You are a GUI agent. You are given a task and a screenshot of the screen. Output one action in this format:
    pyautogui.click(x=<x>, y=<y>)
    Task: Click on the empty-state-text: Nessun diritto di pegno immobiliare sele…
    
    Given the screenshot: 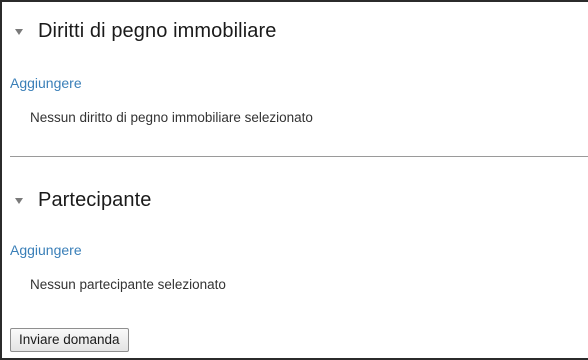 What is the action you would take?
    pyautogui.click(x=171, y=117)
    